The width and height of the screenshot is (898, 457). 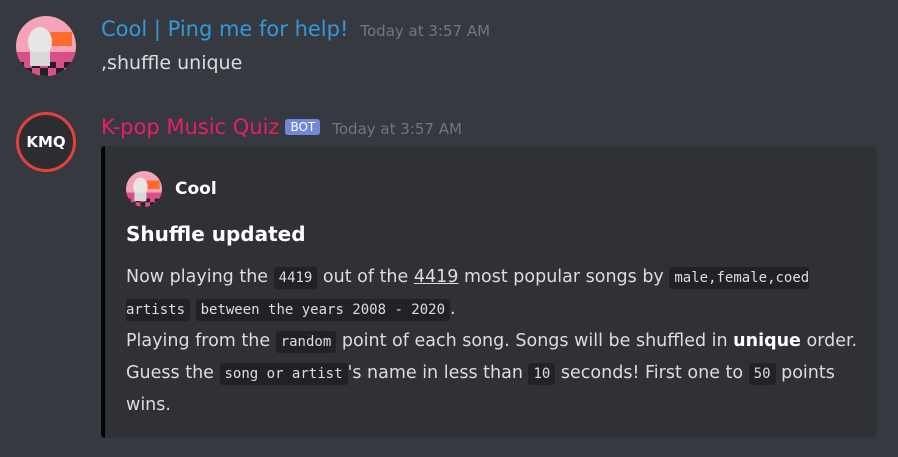 What do you see at coordinates (283, 374) in the screenshot?
I see `guess-mode-code: song or artist` at bounding box center [283, 374].